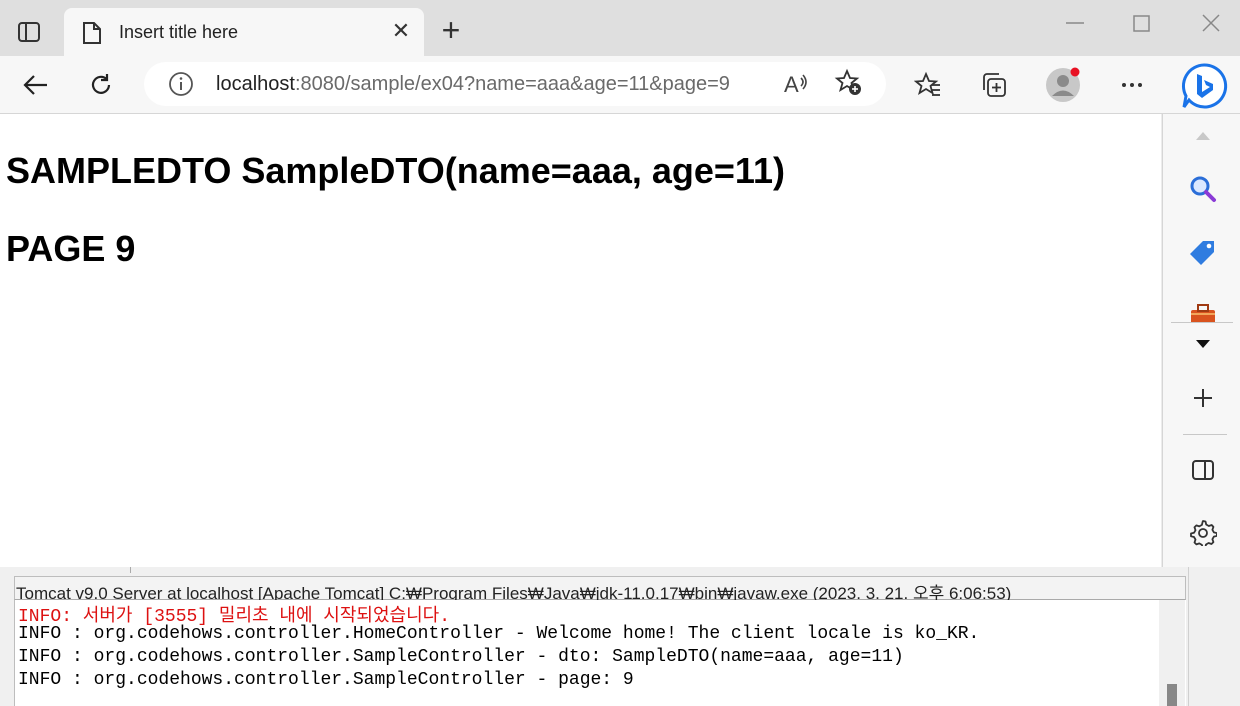  I want to click on page-heading: PAGE 9, so click(71, 248).